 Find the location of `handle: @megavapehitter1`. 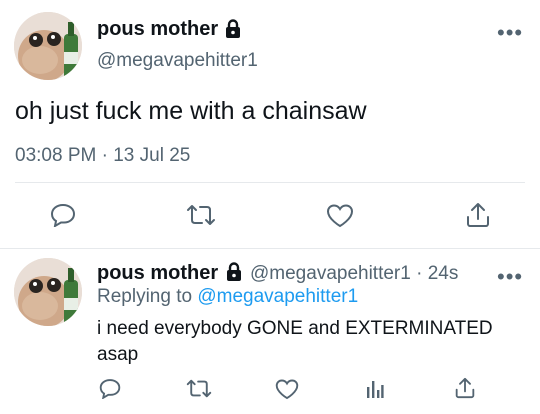

handle: @megavapehitter1 is located at coordinates (177, 61).